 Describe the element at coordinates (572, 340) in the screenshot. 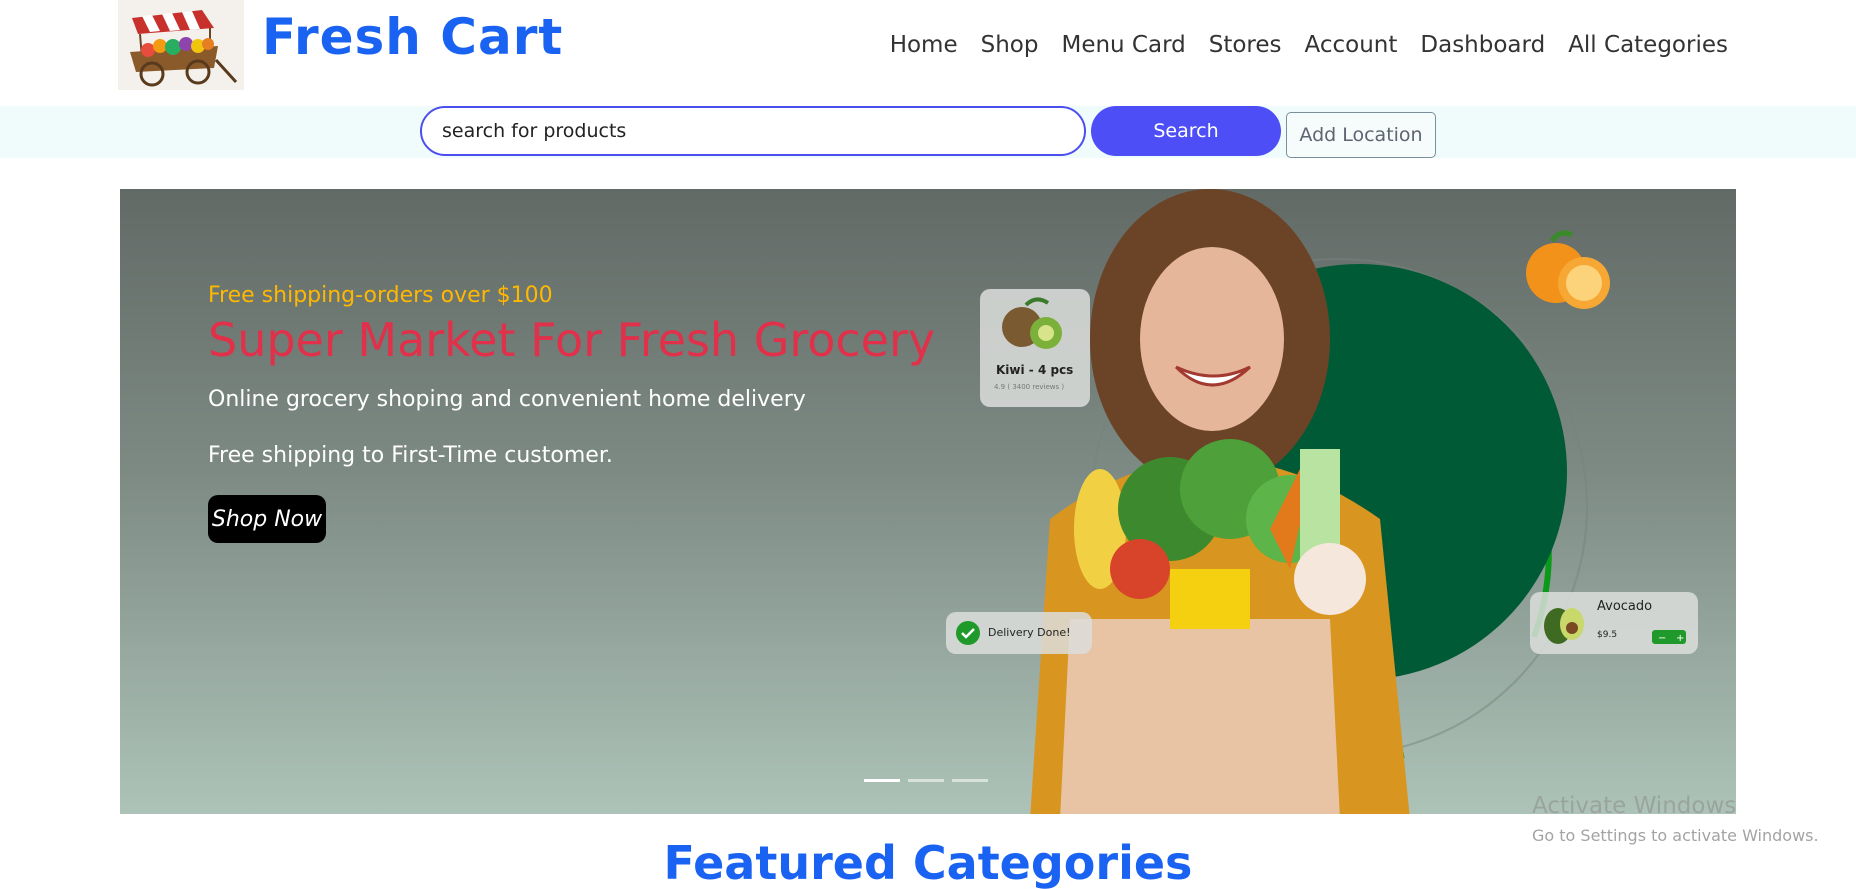

I see `hero-title: Super Market For Fresh Grocery` at that location.